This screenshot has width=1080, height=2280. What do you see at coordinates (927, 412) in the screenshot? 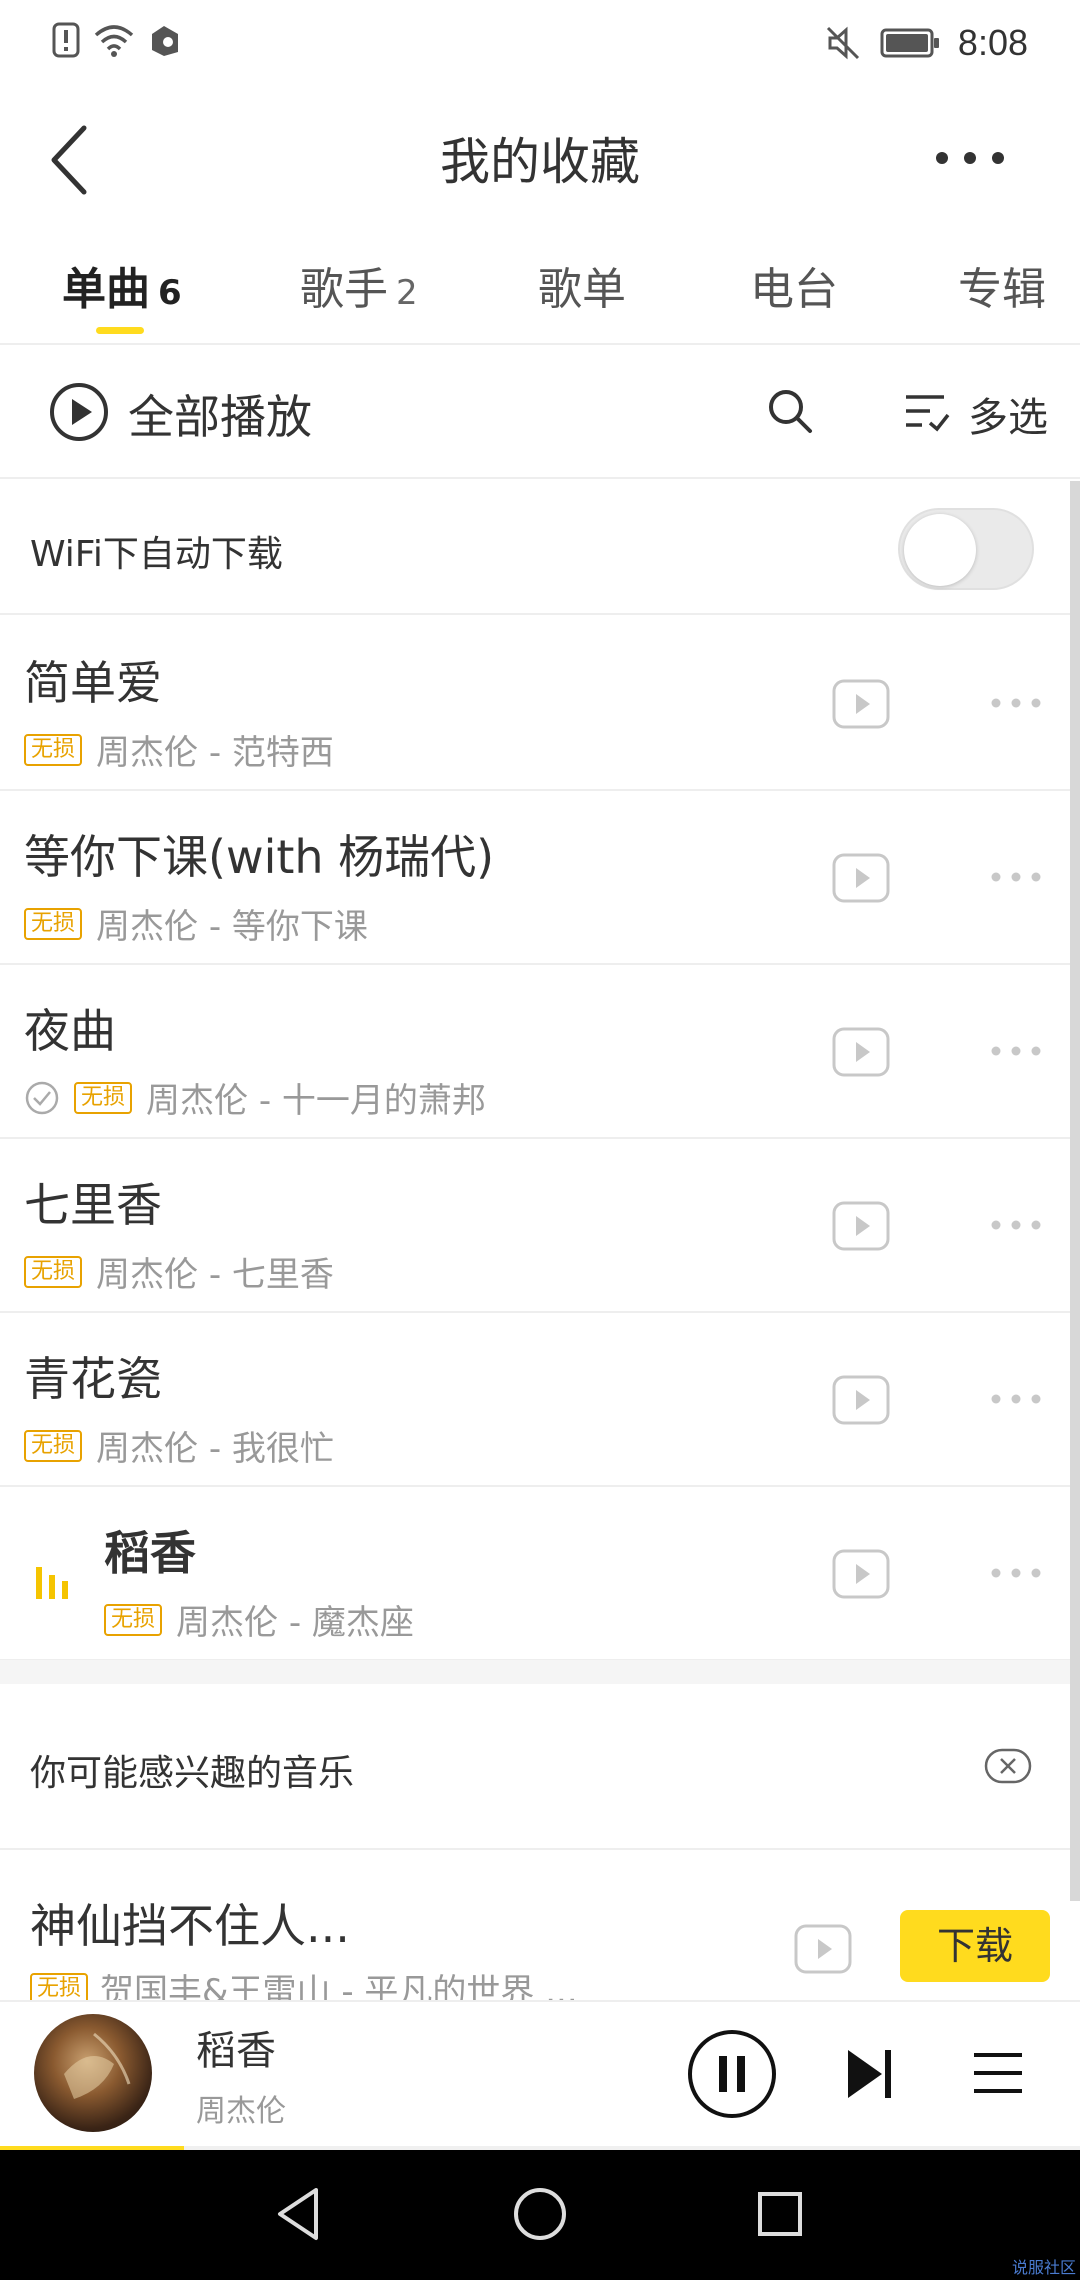
I see `multi-select-icon` at bounding box center [927, 412].